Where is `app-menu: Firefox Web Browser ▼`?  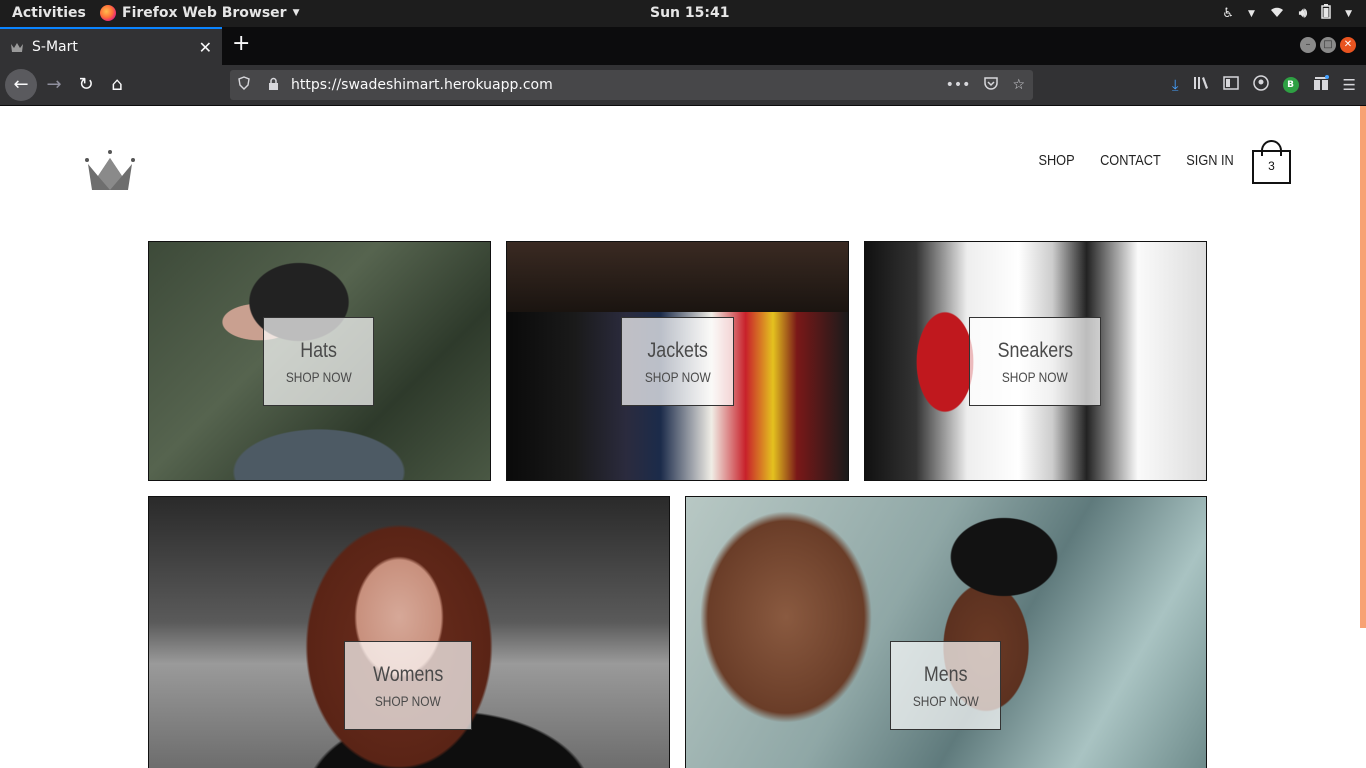
app-menu: Firefox Web Browser ▼ is located at coordinates (200, 13).